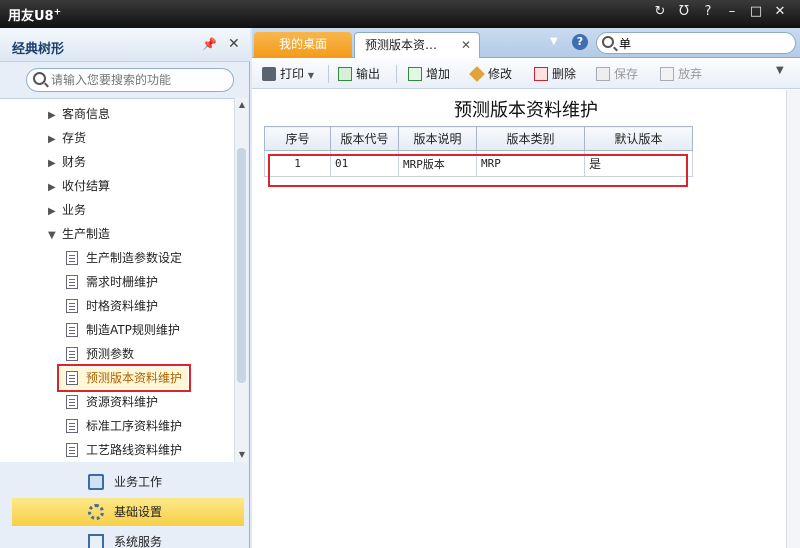 This screenshot has width=800, height=548. Describe the element at coordinates (793, 319) in the screenshot. I see `main-scrollbar` at that location.